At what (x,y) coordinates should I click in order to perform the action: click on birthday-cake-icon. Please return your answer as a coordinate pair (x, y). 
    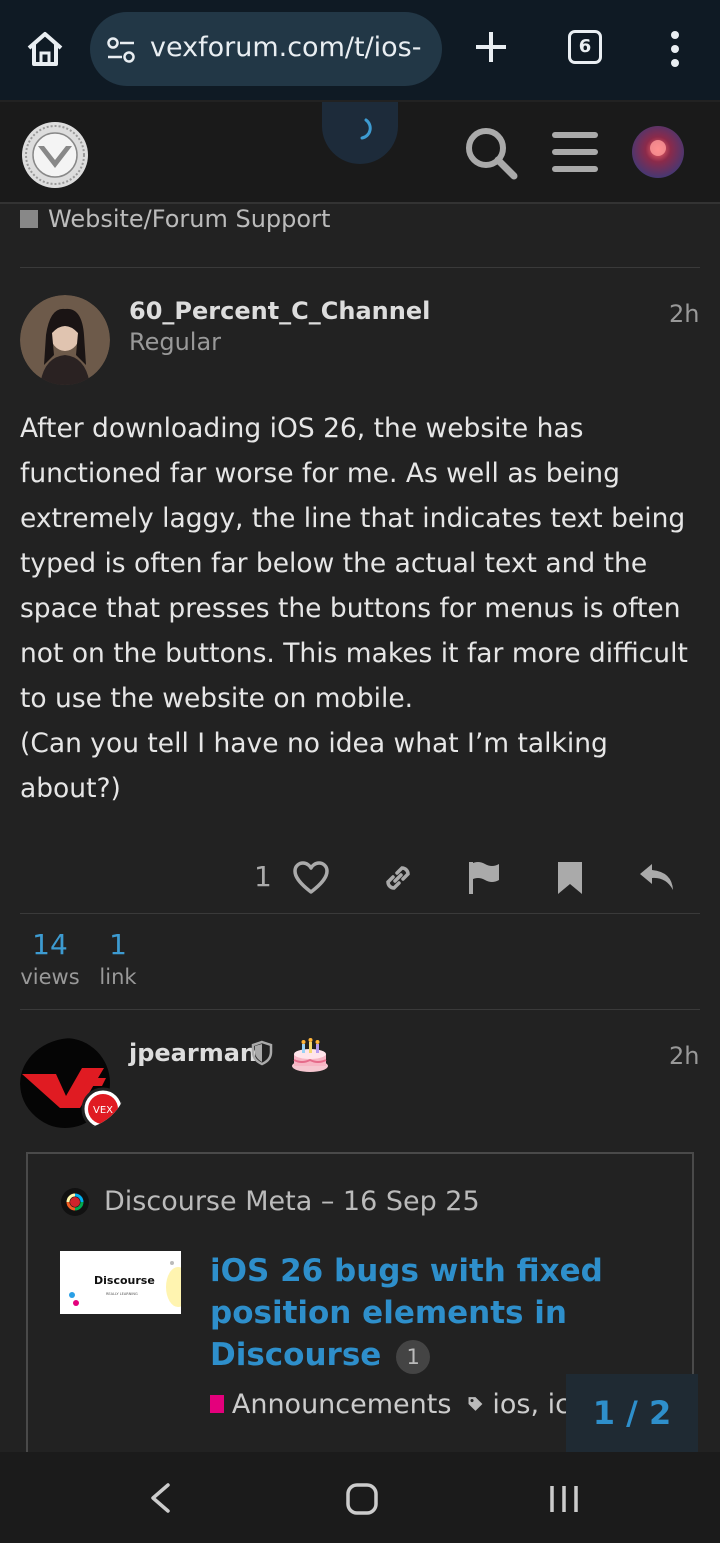
    Looking at the image, I should click on (310, 1055).